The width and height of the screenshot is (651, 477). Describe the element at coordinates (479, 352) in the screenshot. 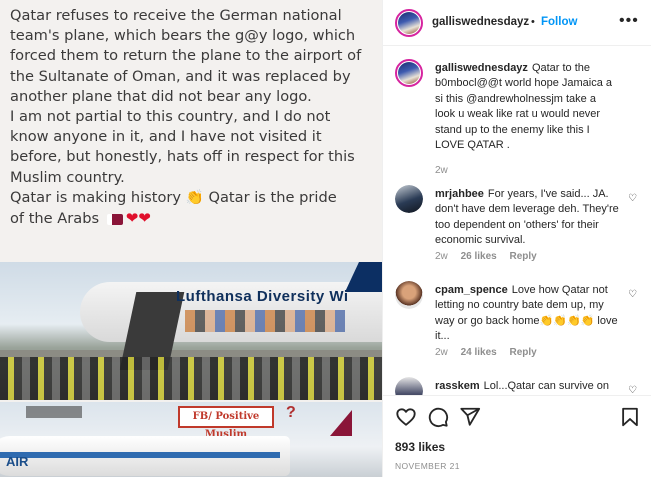

I see `comment-likes: 24 likes` at that location.